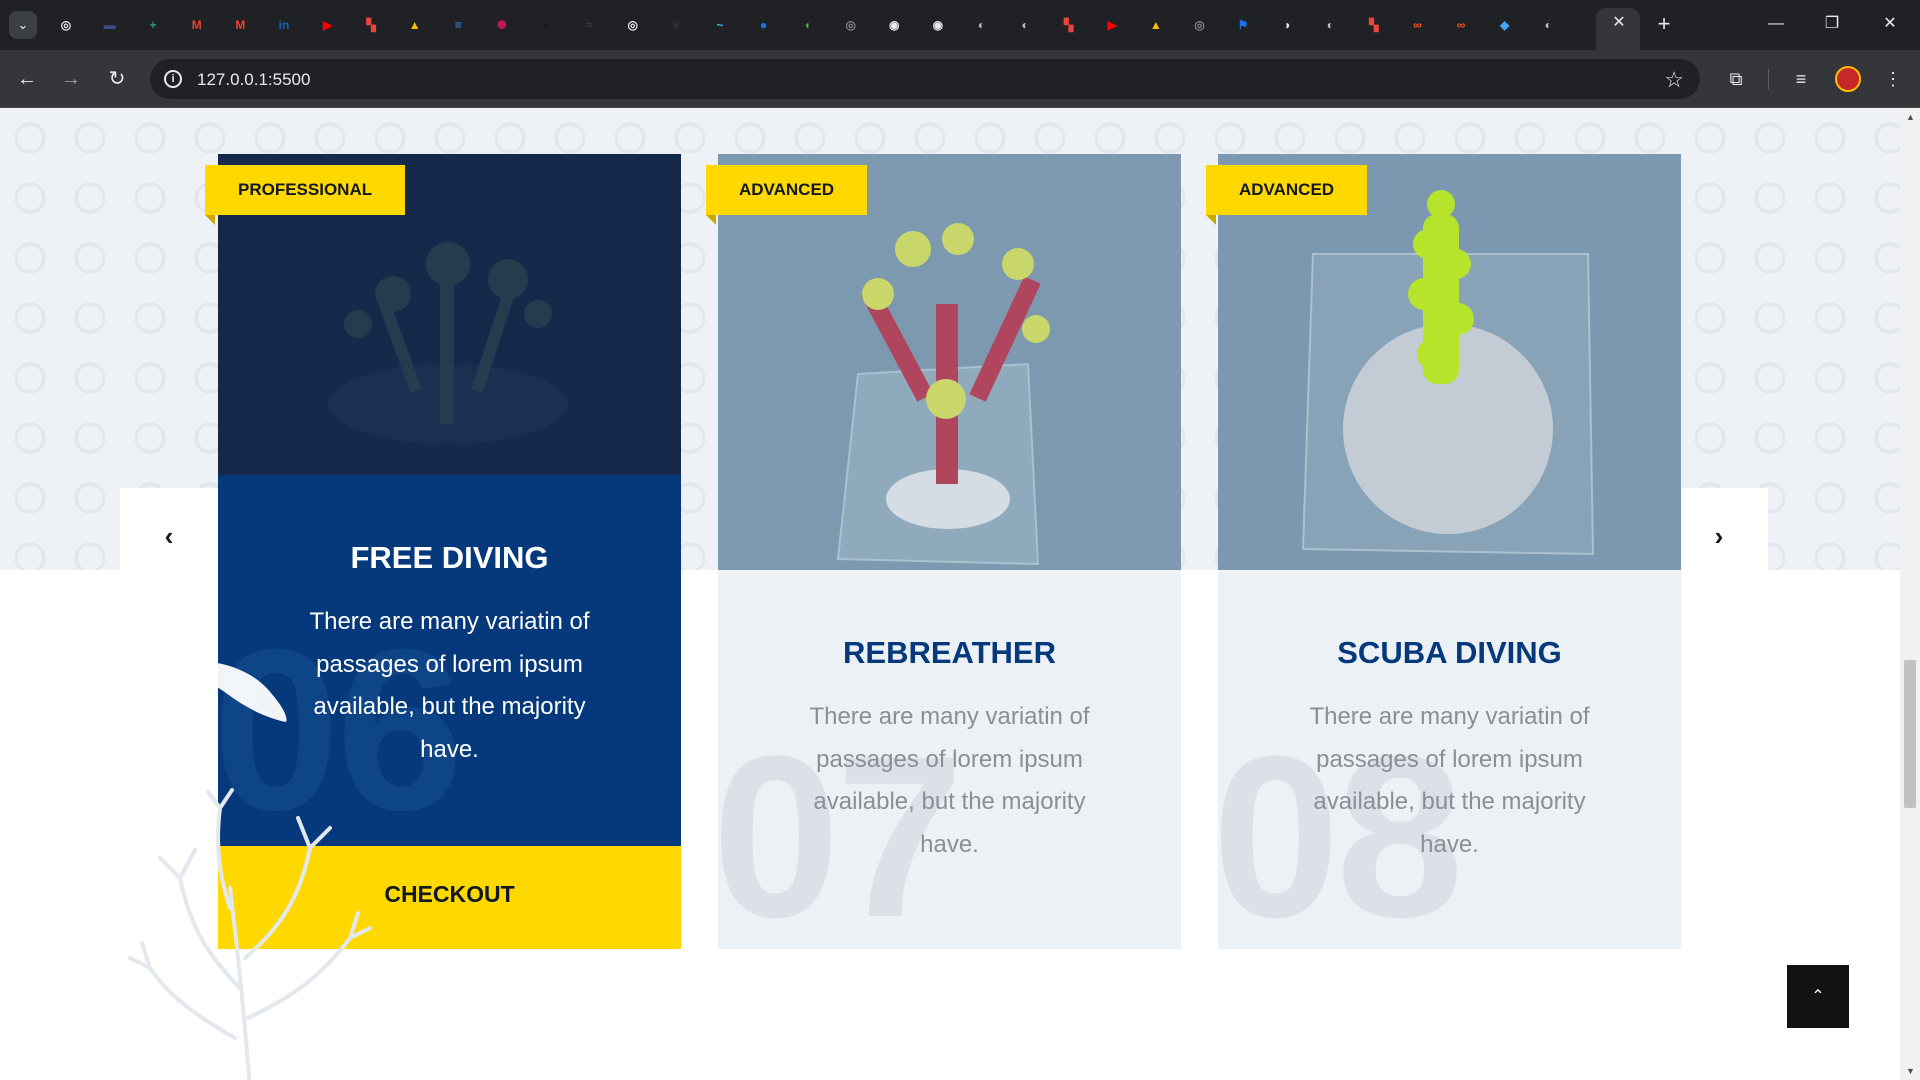  What do you see at coordinates (1910, 734) in the screenshot?
I see `scrollbar-thumb` at bounding box center [1910, 734].